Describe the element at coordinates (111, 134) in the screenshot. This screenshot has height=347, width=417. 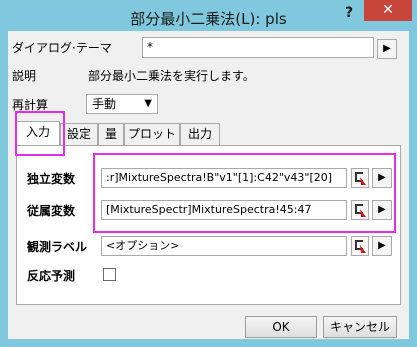
I see `tab-quantities: 量` at that location.